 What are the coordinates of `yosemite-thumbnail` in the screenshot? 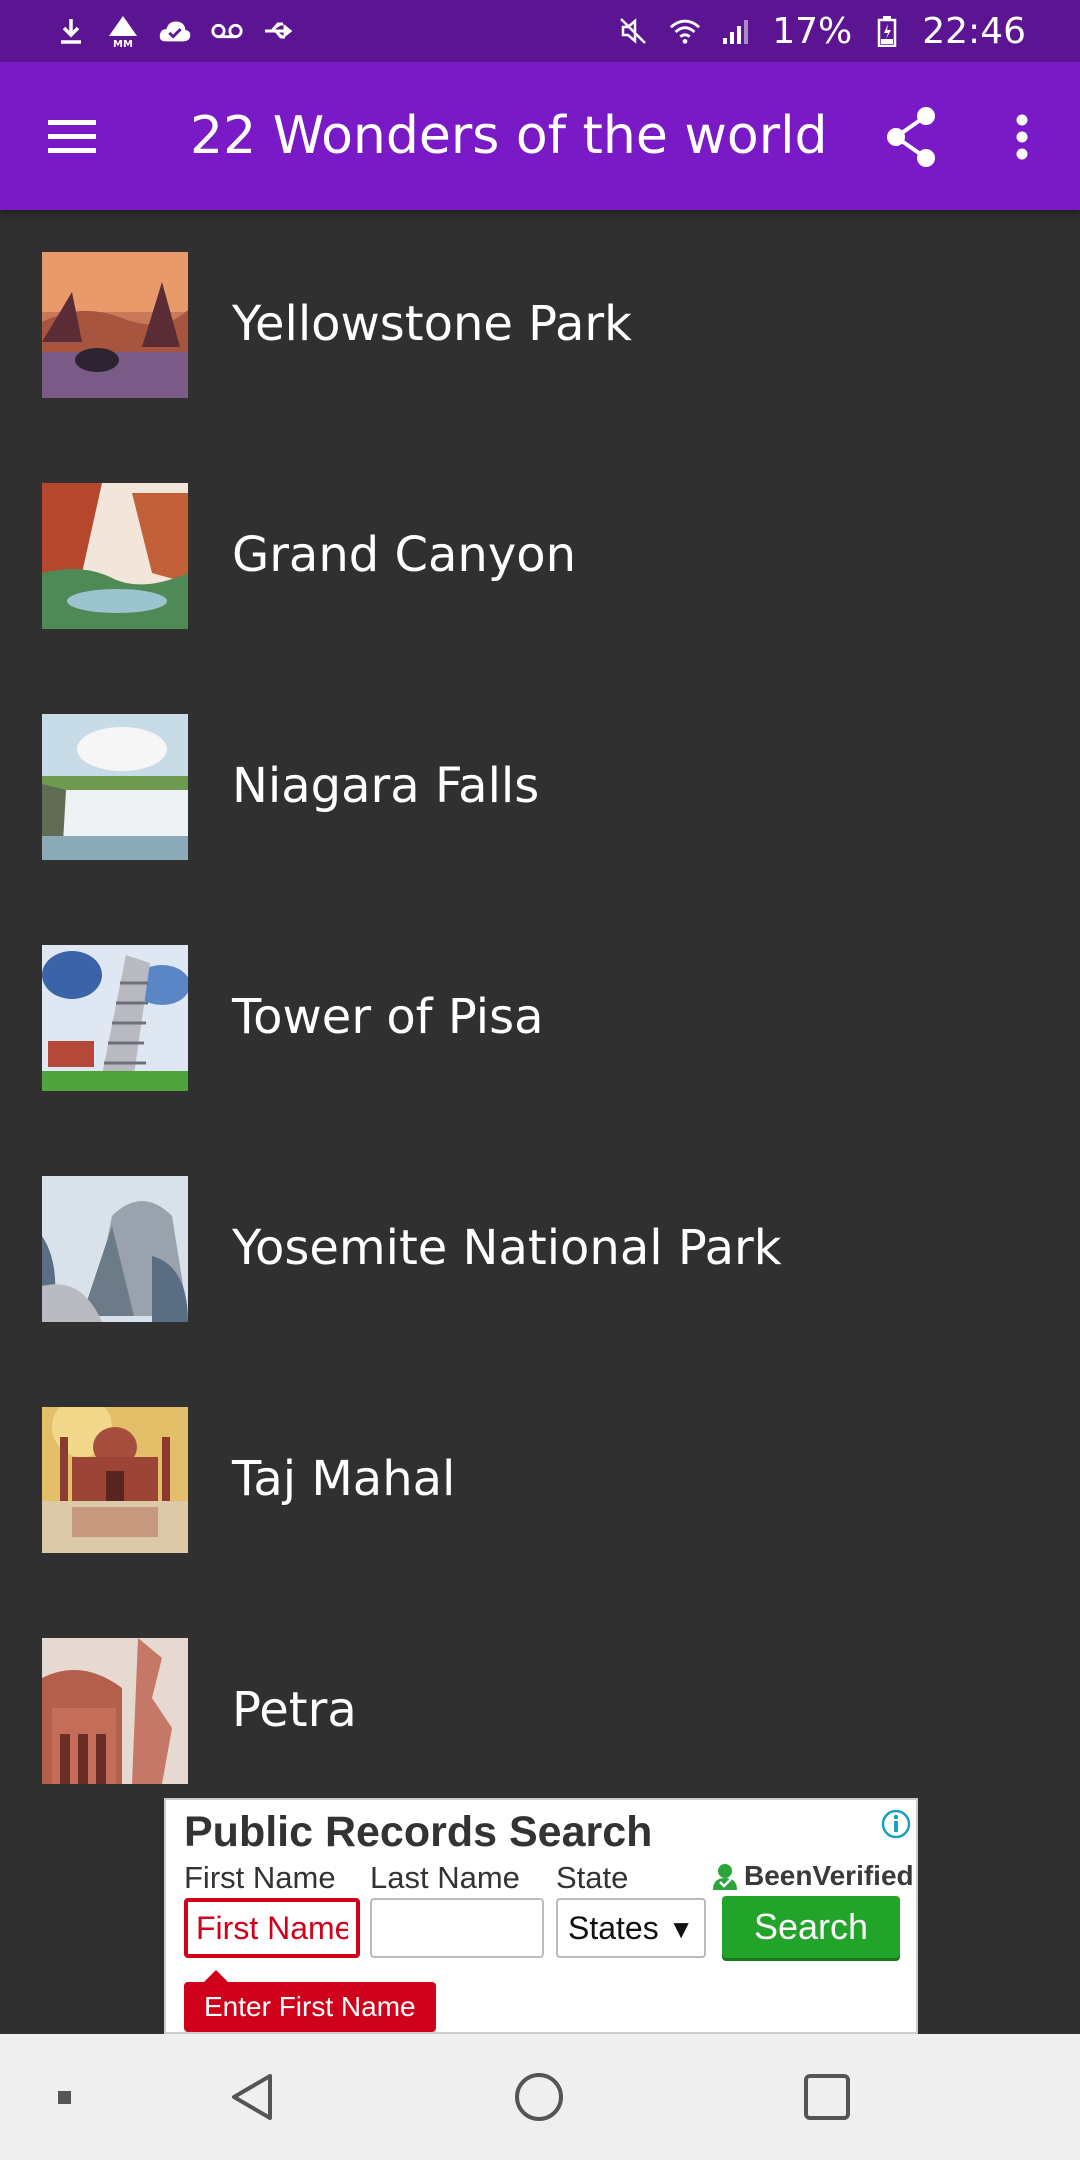 It's located at (115, 1249).